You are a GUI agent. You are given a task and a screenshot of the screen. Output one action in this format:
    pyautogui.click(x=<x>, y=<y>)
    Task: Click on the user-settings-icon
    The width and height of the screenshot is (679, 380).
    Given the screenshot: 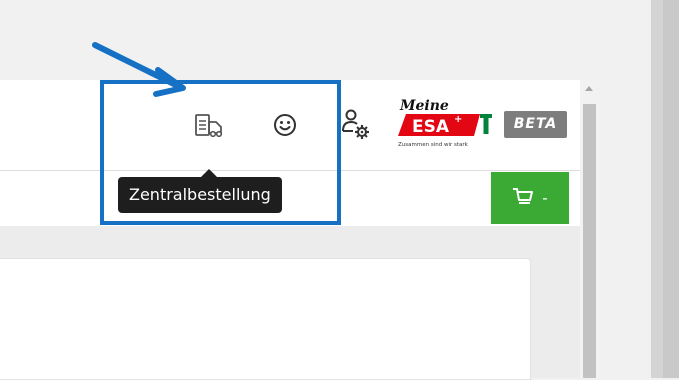 What is the action you would take?
    pyautogui.click(x=356, y=125)
    